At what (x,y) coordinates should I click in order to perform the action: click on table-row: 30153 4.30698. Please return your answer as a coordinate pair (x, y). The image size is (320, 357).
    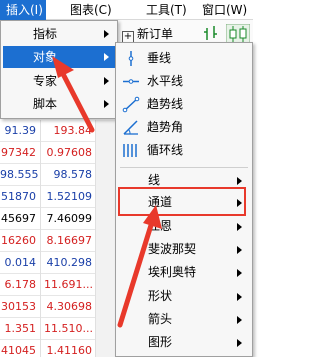
    Looking at the image, I should click on (60, 307).